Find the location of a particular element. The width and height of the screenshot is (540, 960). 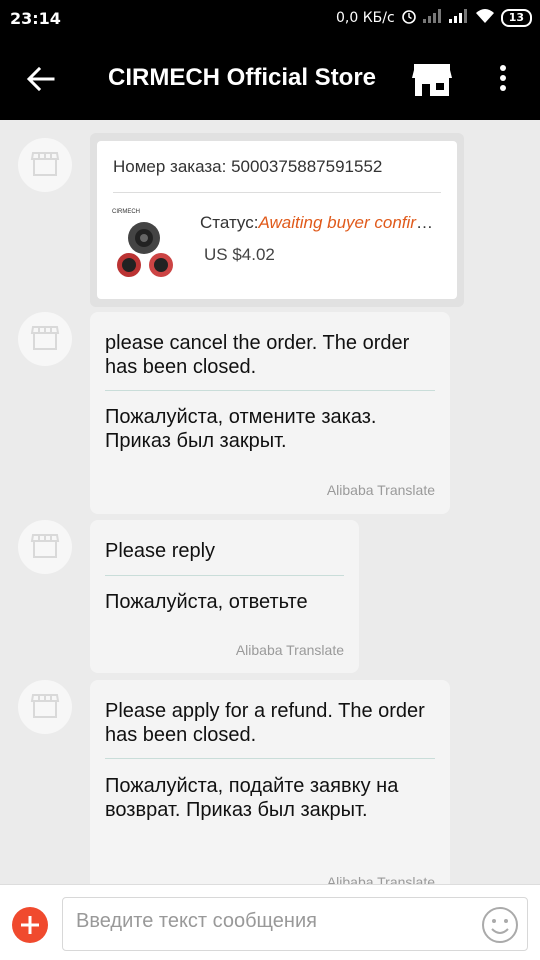

order-status: Статус:Awaiting buyer confirmation is located at coordinates (320, 223).